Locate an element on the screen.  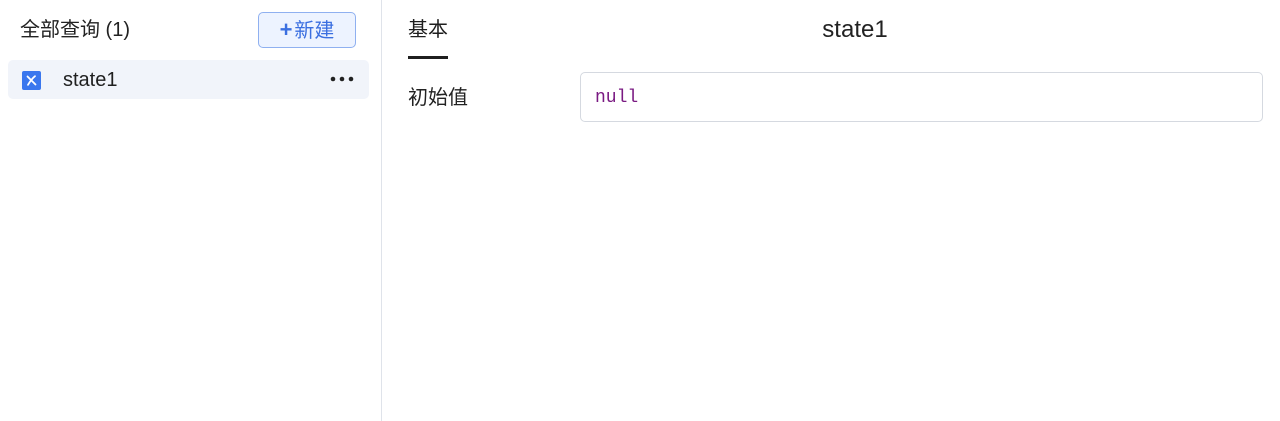
query-item-label: state1 is located at coordinates (90, 80).